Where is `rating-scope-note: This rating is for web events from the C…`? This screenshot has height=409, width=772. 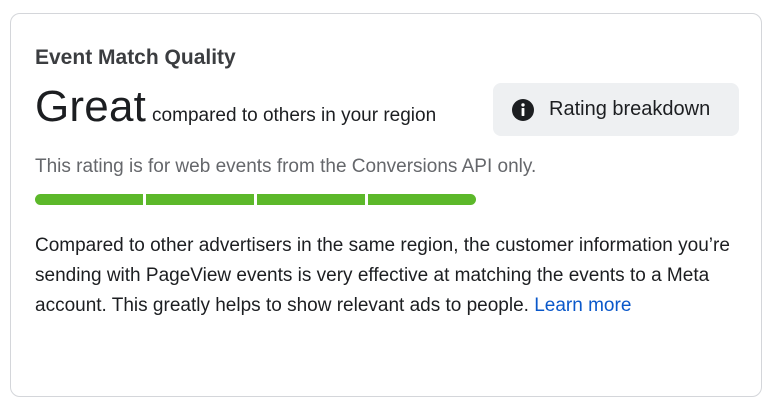
rating-scope-note: This rating is for web events from the C… is located at coordinates (286, 166).